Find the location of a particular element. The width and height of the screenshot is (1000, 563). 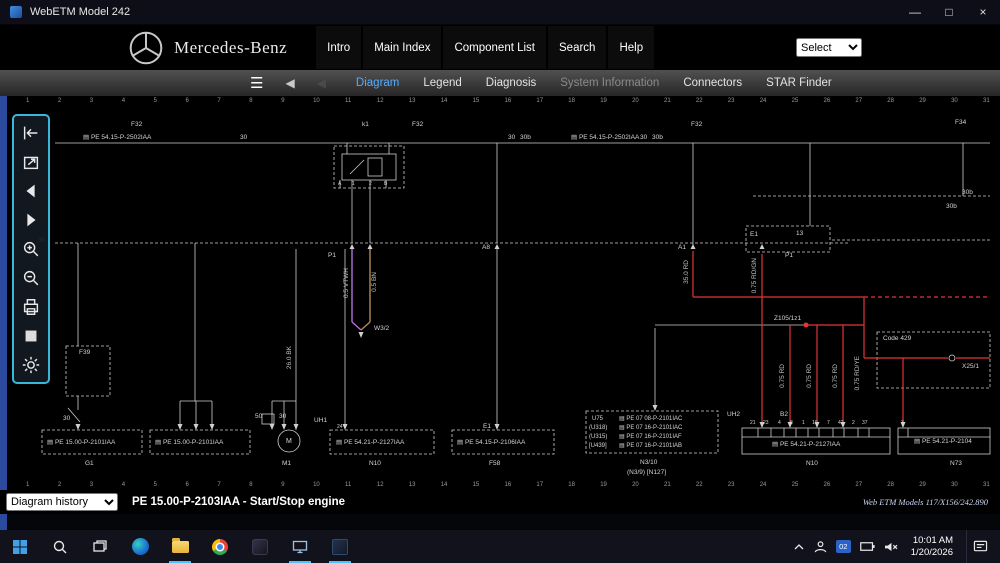

diagram-label: W3/2 is located at coordinates (382, 328).